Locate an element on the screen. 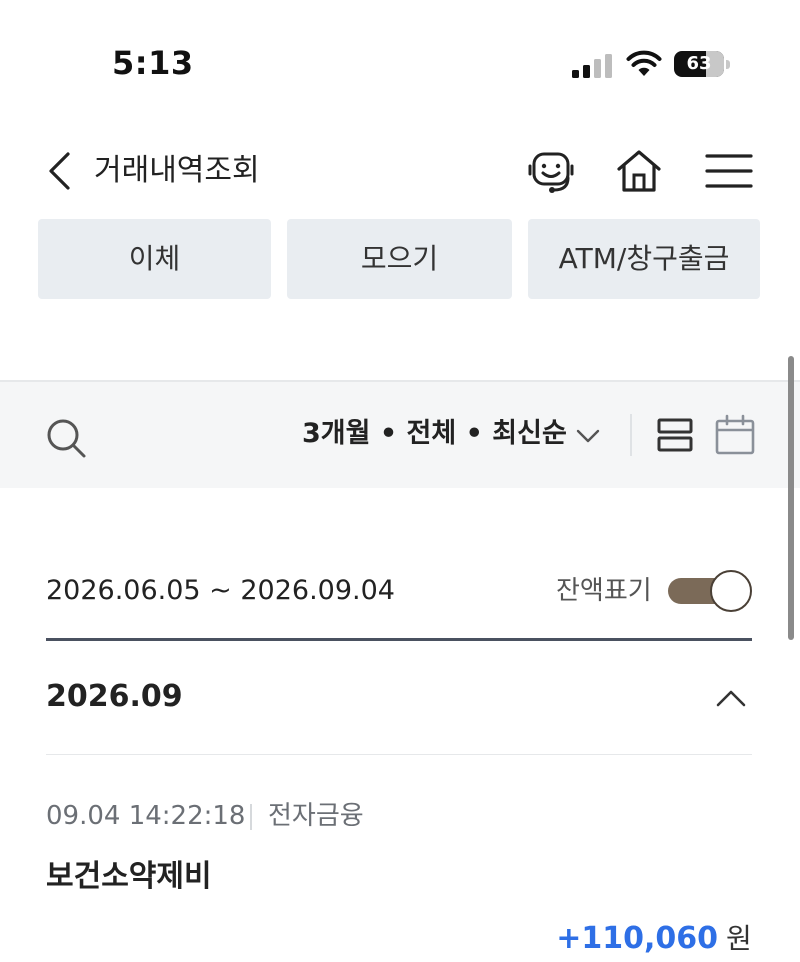  transaction-type: 전자금융 is located at coordinates (316, 816).